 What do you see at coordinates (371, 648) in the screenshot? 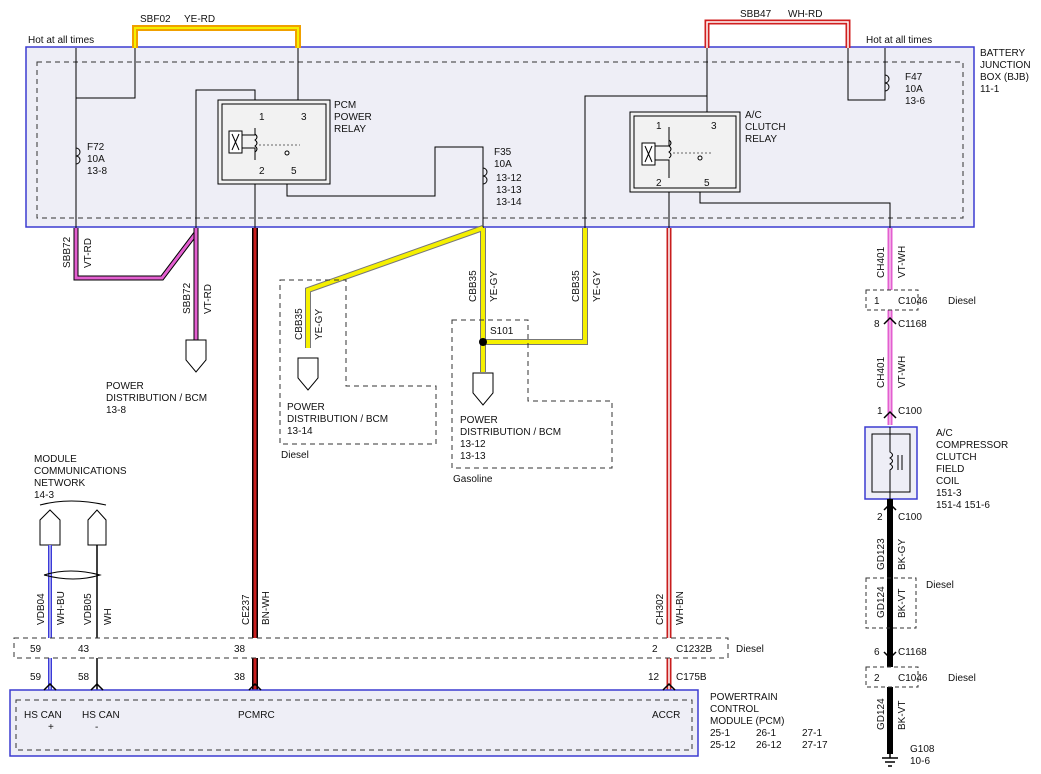
I see `c1232b-box` at bounding box center [371, 648].